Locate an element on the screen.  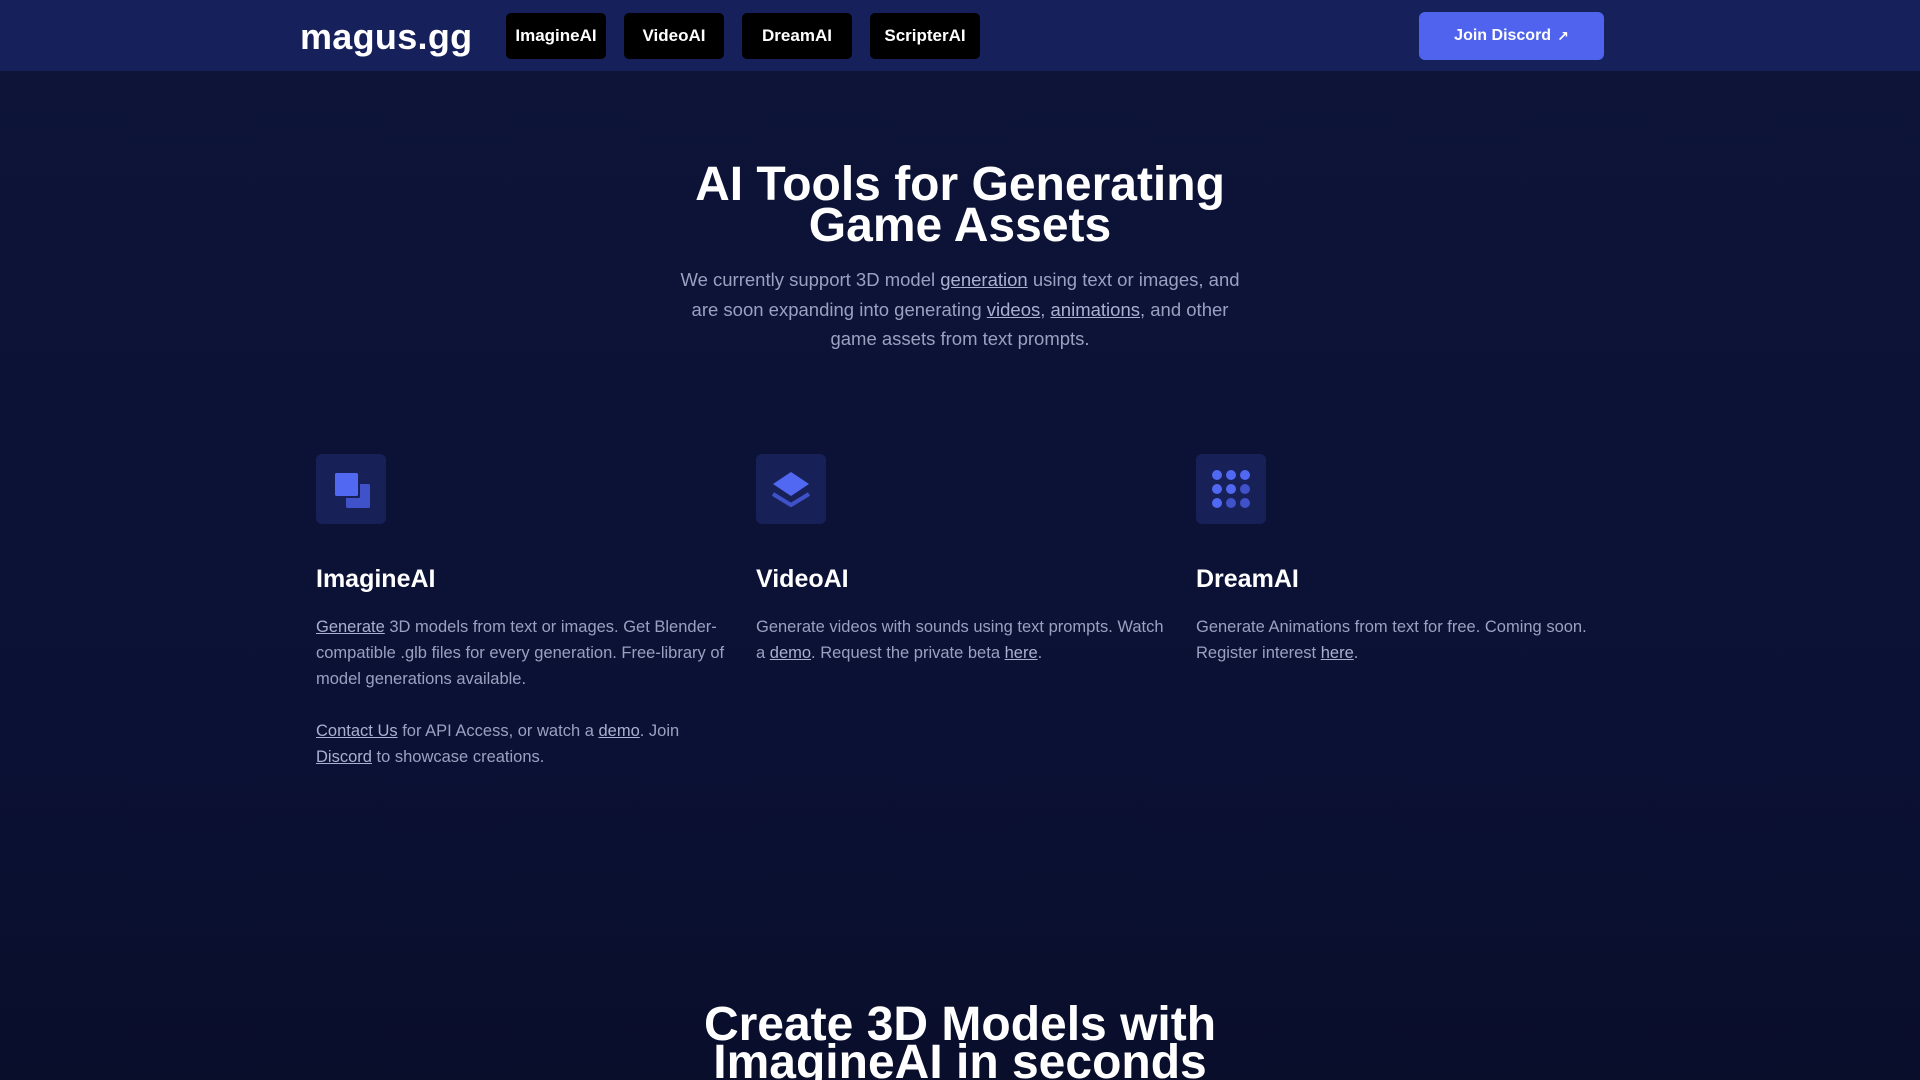
imagineai-p2-text-c: to showcase creations. is located at coordinates (458, 757).